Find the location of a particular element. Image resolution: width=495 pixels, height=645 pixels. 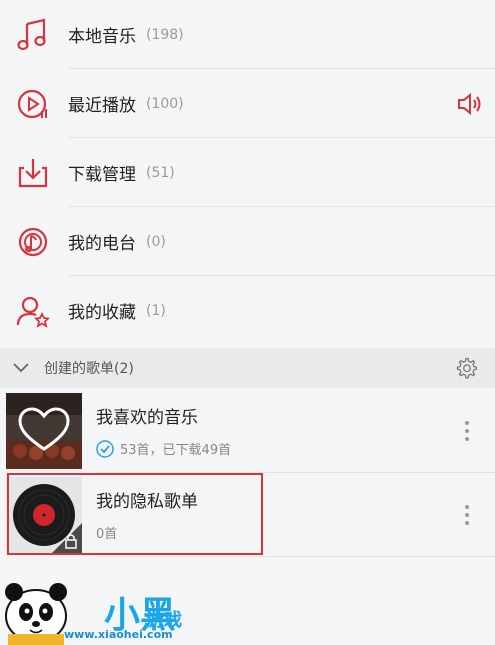

music-note-icon is located at coordinates (31, 34).